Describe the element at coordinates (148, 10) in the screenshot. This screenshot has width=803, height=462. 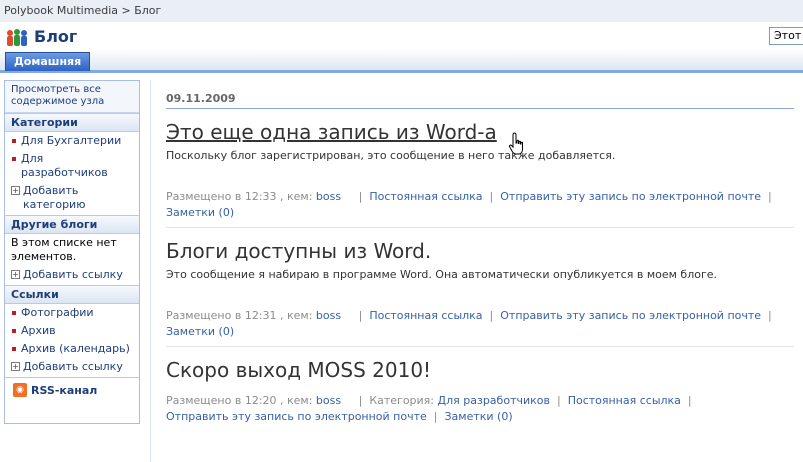
I see `breadcrumb-current: Блог` at that location.